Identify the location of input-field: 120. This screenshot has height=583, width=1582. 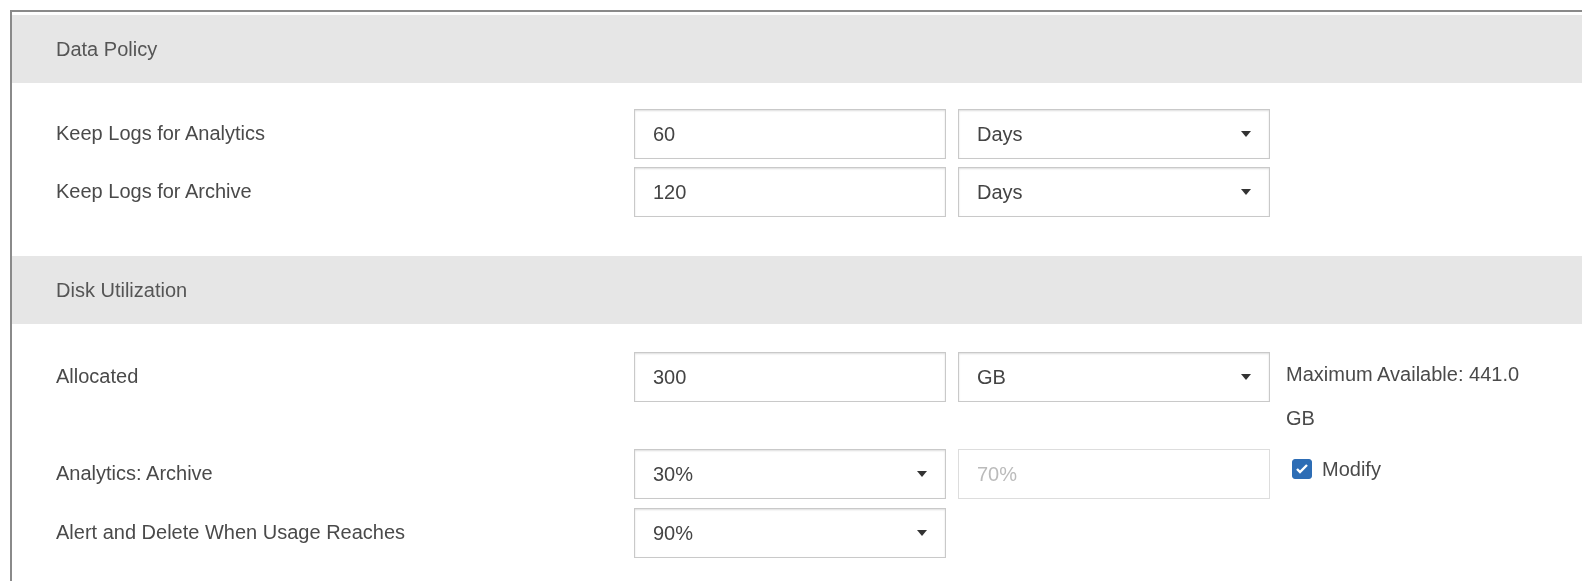
(790, 192).